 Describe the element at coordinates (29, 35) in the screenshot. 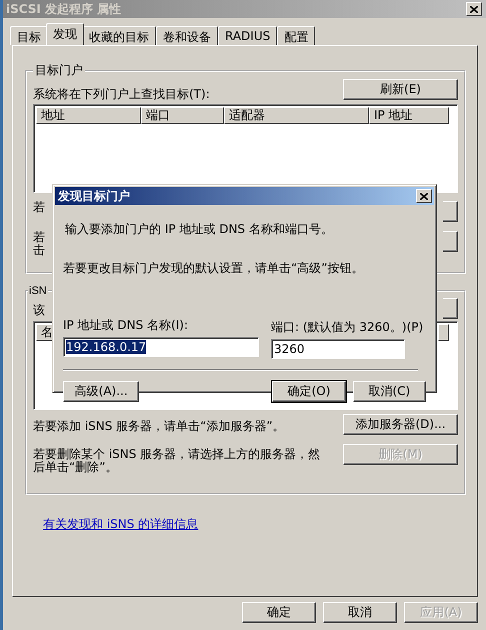

I see `tab: 目标` at that location.